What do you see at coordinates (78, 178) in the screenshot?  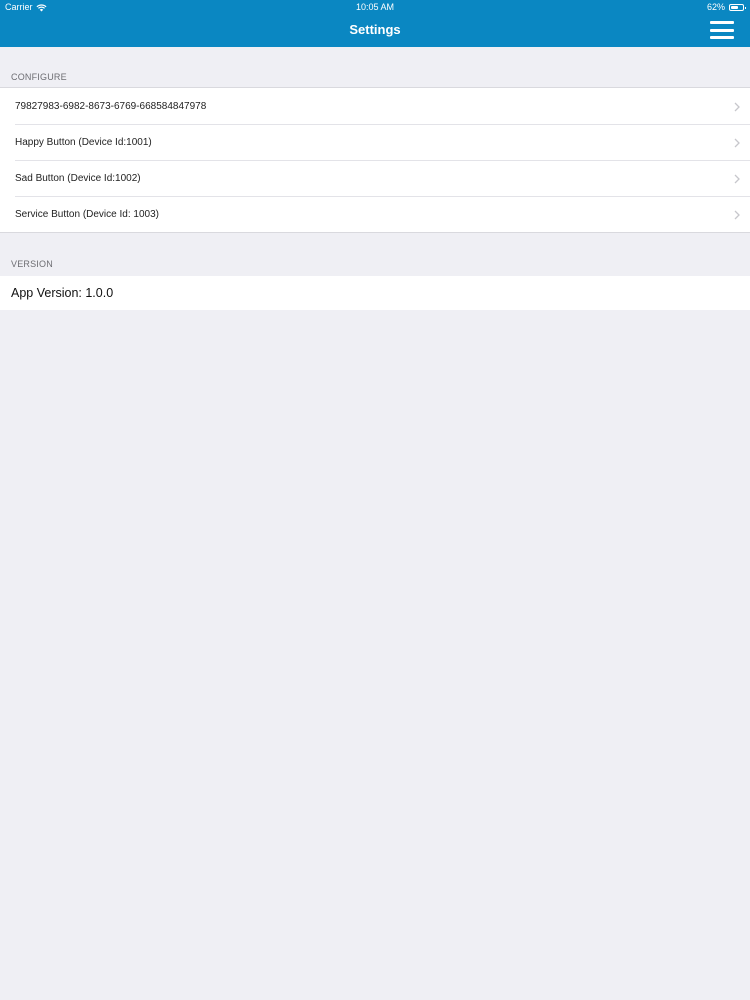 I see `list-item-label: Sad Button (Device Id:1002)` at bounding box center [78, 178].